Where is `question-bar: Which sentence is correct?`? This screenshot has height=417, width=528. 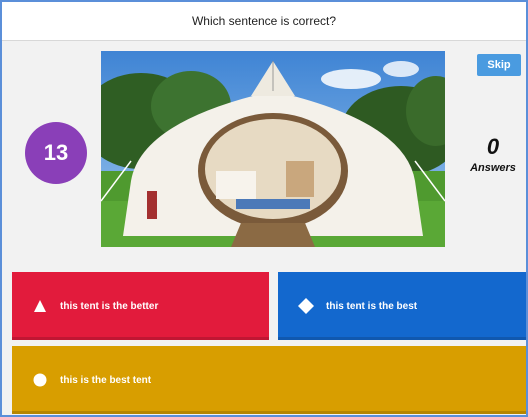
question-bar: Which sentence is correct? is located at coordinates (264, 21).